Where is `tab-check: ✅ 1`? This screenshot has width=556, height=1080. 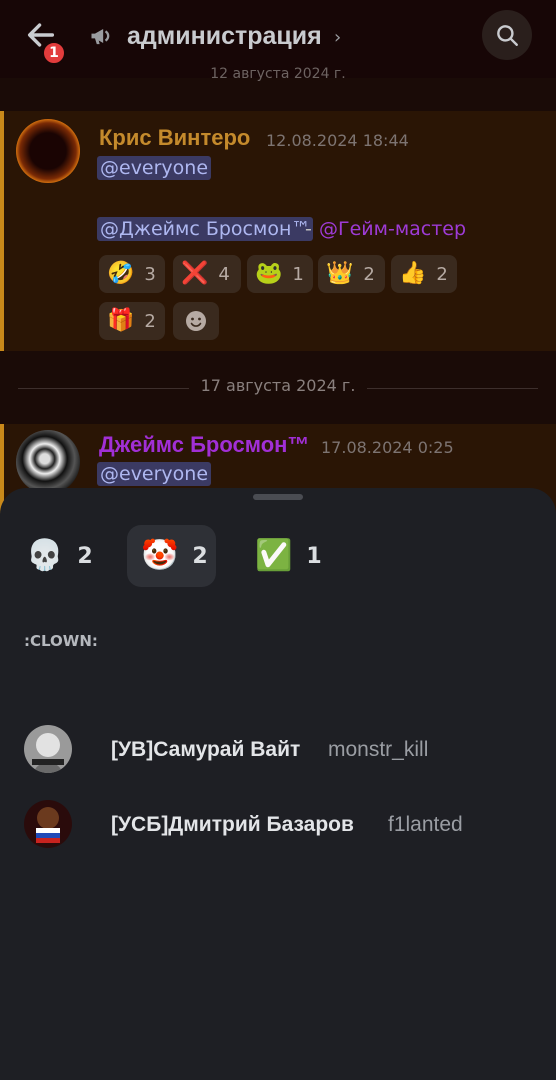
tab-check: ✅ 1 is located at coordinates (286, 556).